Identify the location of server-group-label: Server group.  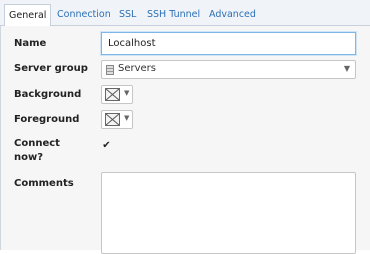
(51, 68).